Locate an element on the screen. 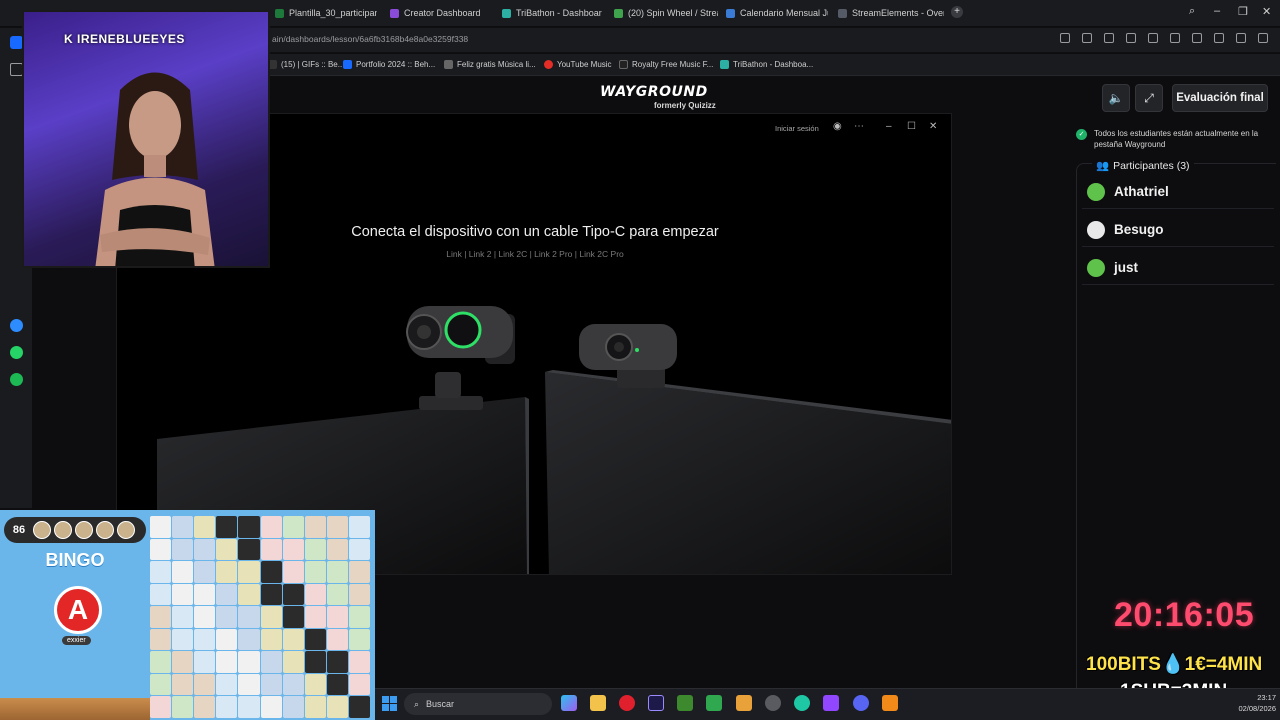 The width and height of the screenshot is (1280, 720). tab-creator-dashboard: Creator Dashboard is located at coordinates (440, 13).